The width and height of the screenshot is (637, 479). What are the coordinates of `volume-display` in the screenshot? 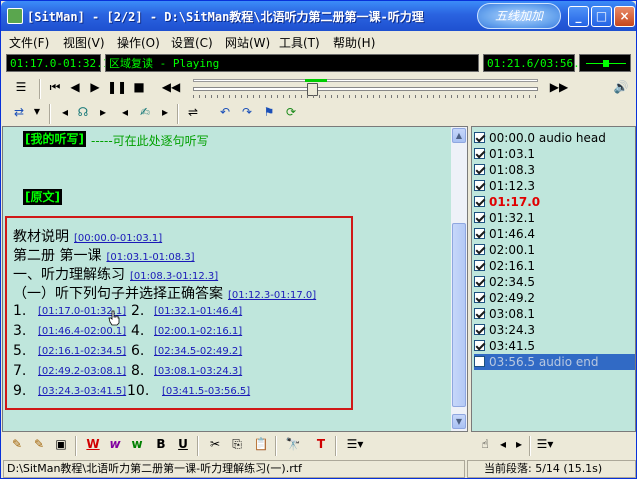 It's located at (605, 63).